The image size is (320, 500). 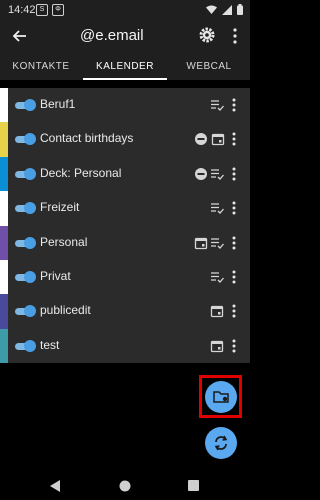 I want to click on nav-home-icon, so click(x=125, y=486).